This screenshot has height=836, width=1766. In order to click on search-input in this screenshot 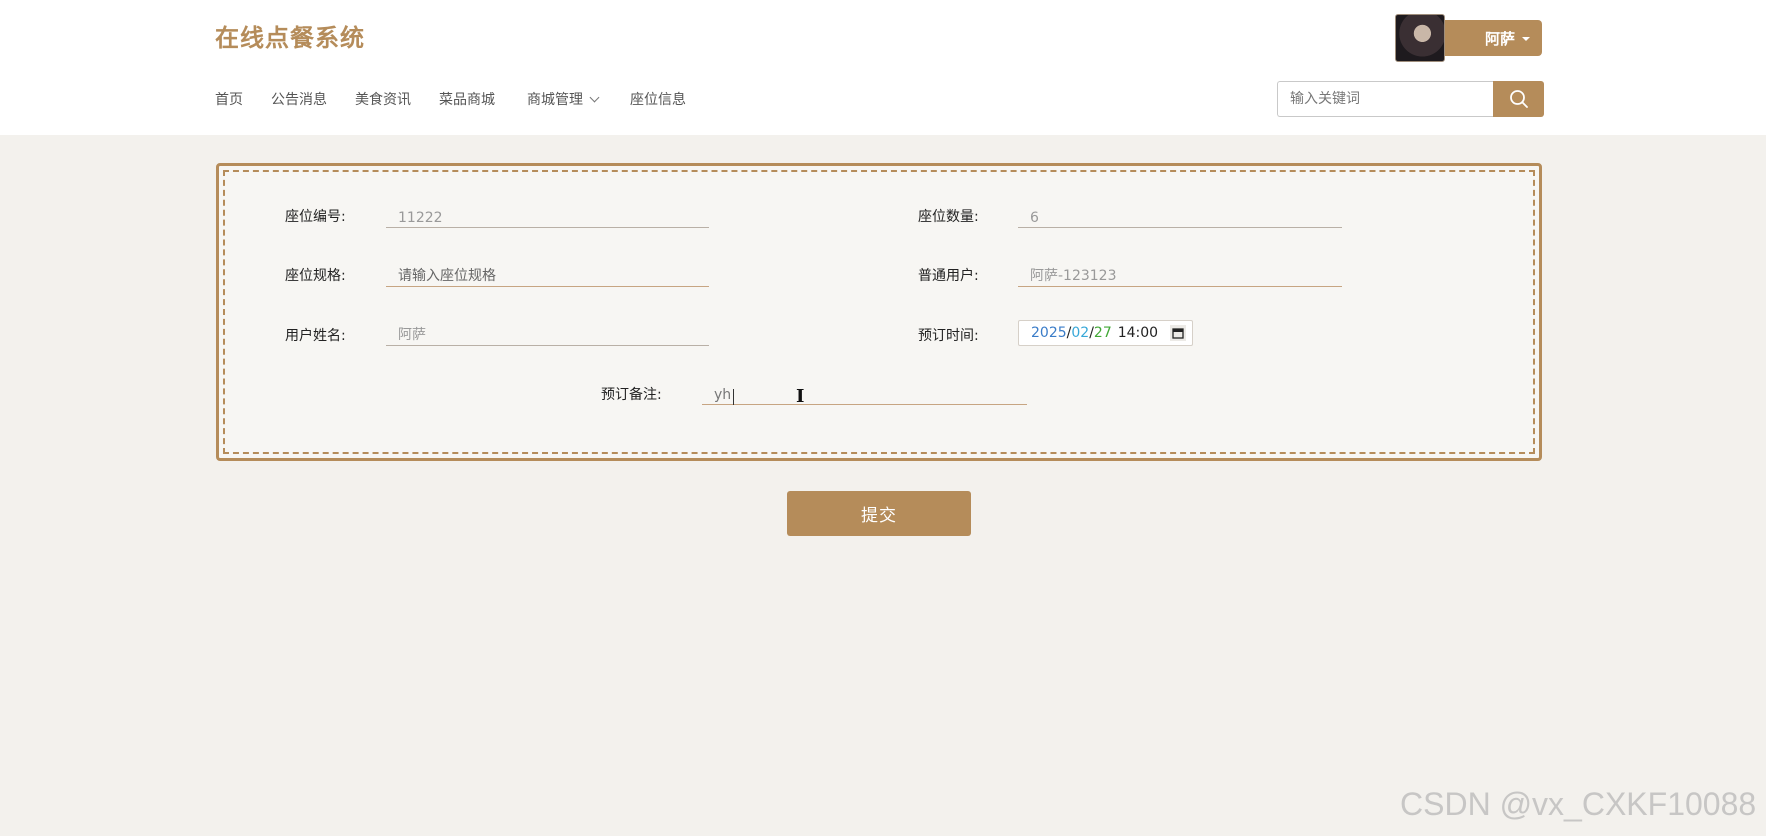, I will do `click(1385, 99)`.